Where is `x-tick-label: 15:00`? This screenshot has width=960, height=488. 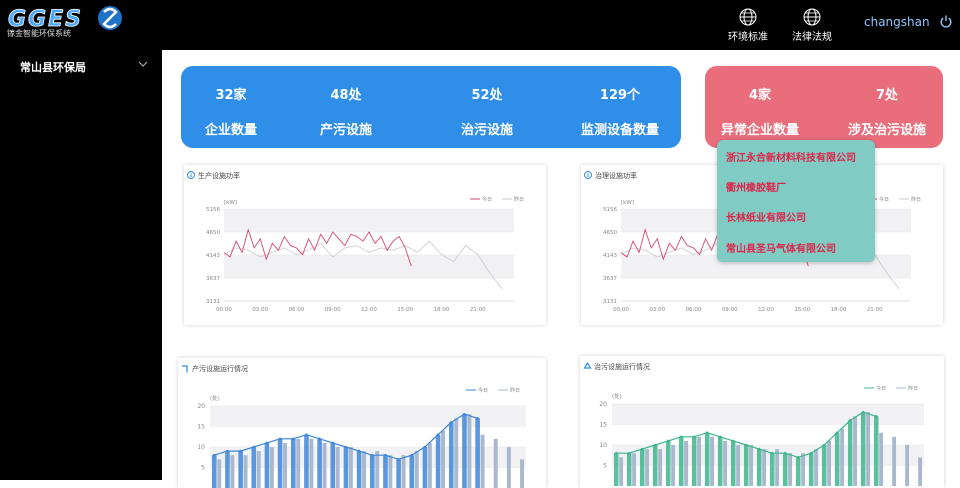
x-tick-label: 15:00 is located at coordinates (405, 310).